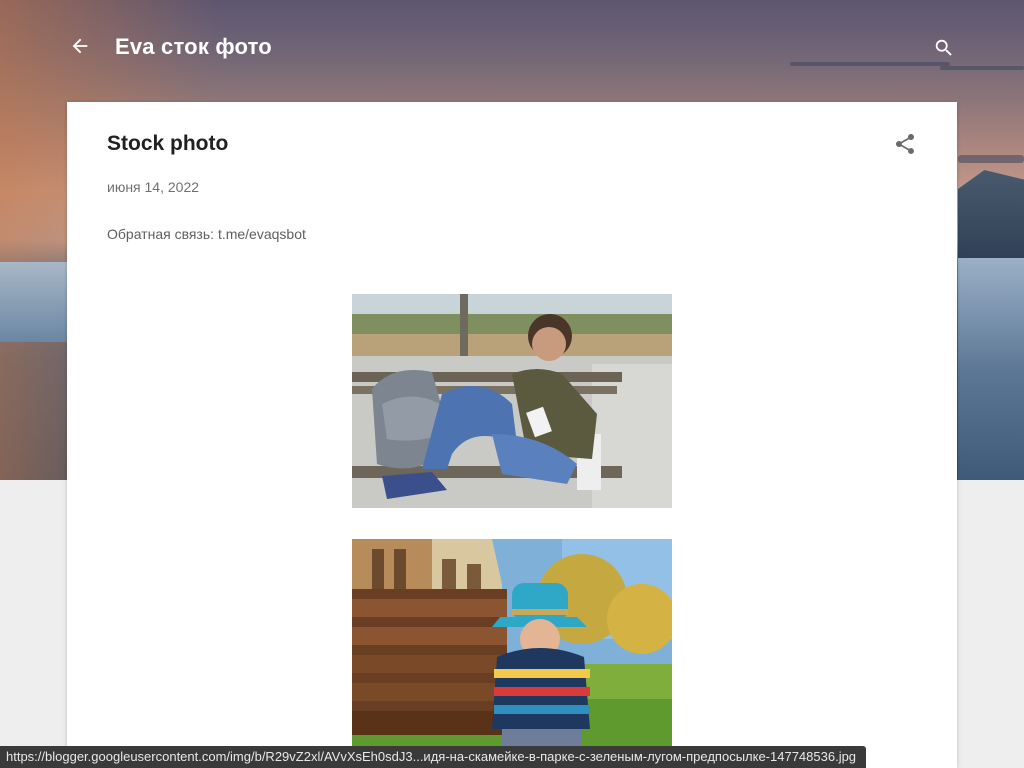 Image resolution: width=1024 pixels, height=768 pixels. I want to click on post-date: июня 14, 2022, so click(153, 187).